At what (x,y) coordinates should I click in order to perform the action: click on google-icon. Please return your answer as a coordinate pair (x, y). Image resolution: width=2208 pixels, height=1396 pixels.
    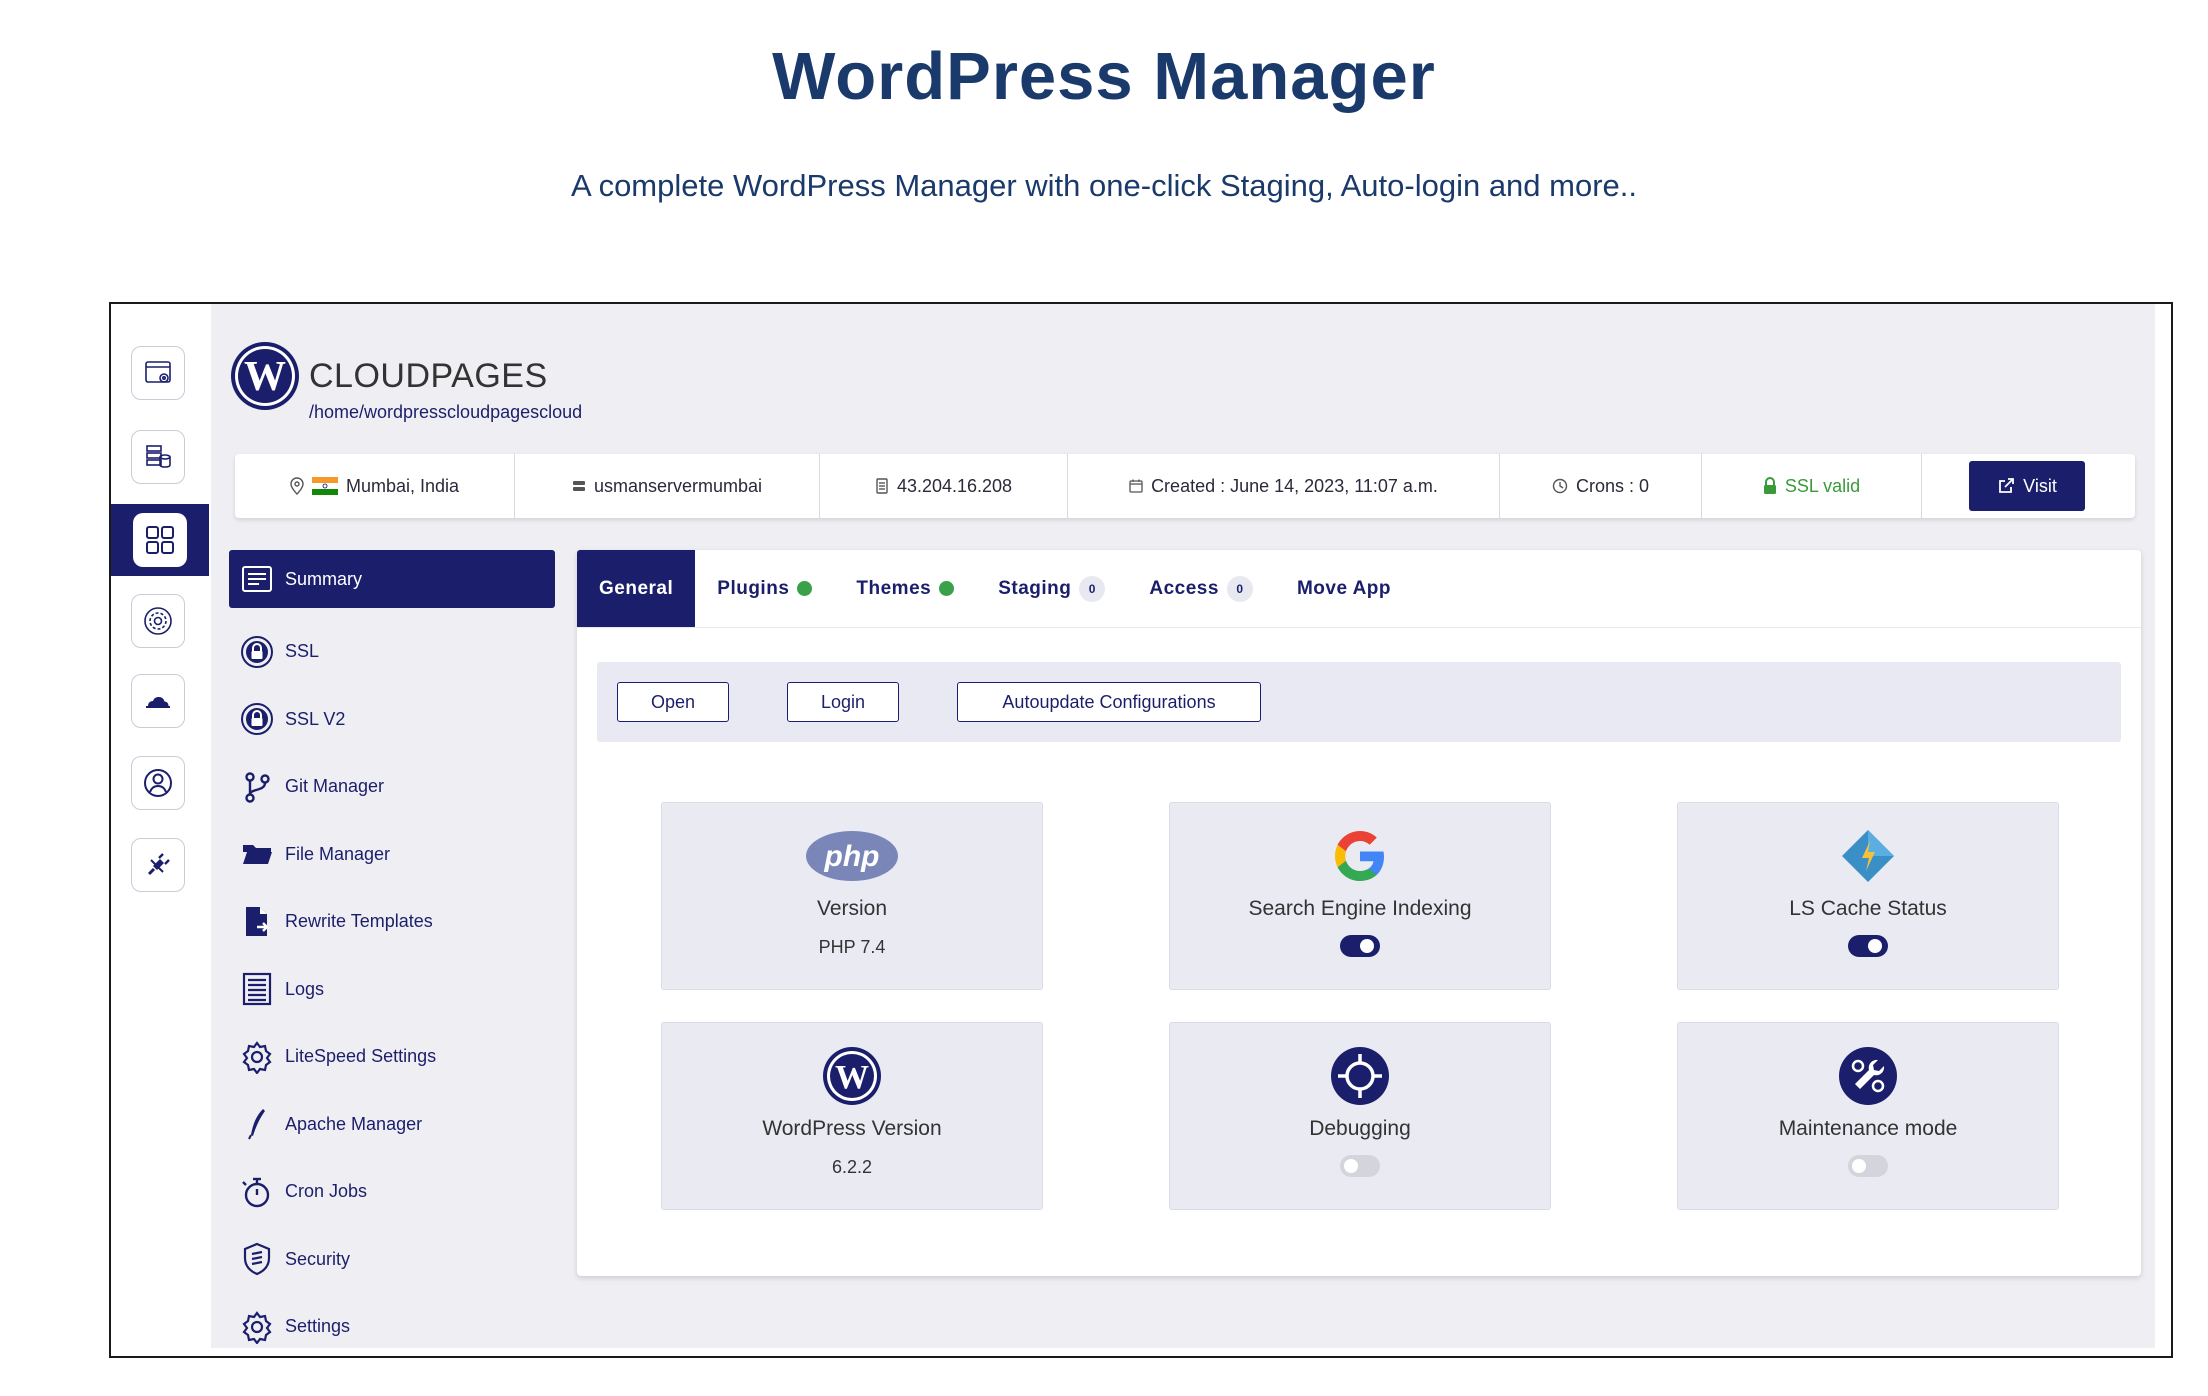
    Looking at the image, I should click on (1359, 856).